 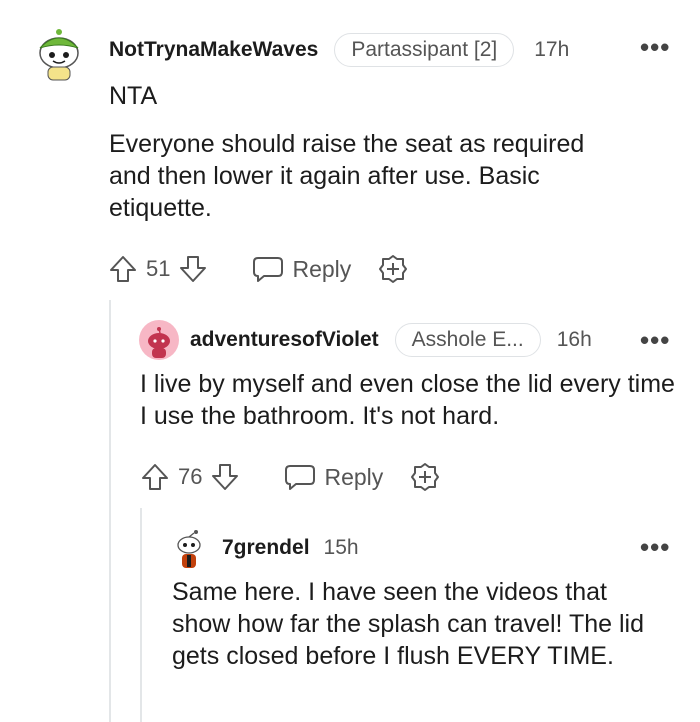 I want to click on comment-actions: 76 Reply, so click(x=290, y=477).